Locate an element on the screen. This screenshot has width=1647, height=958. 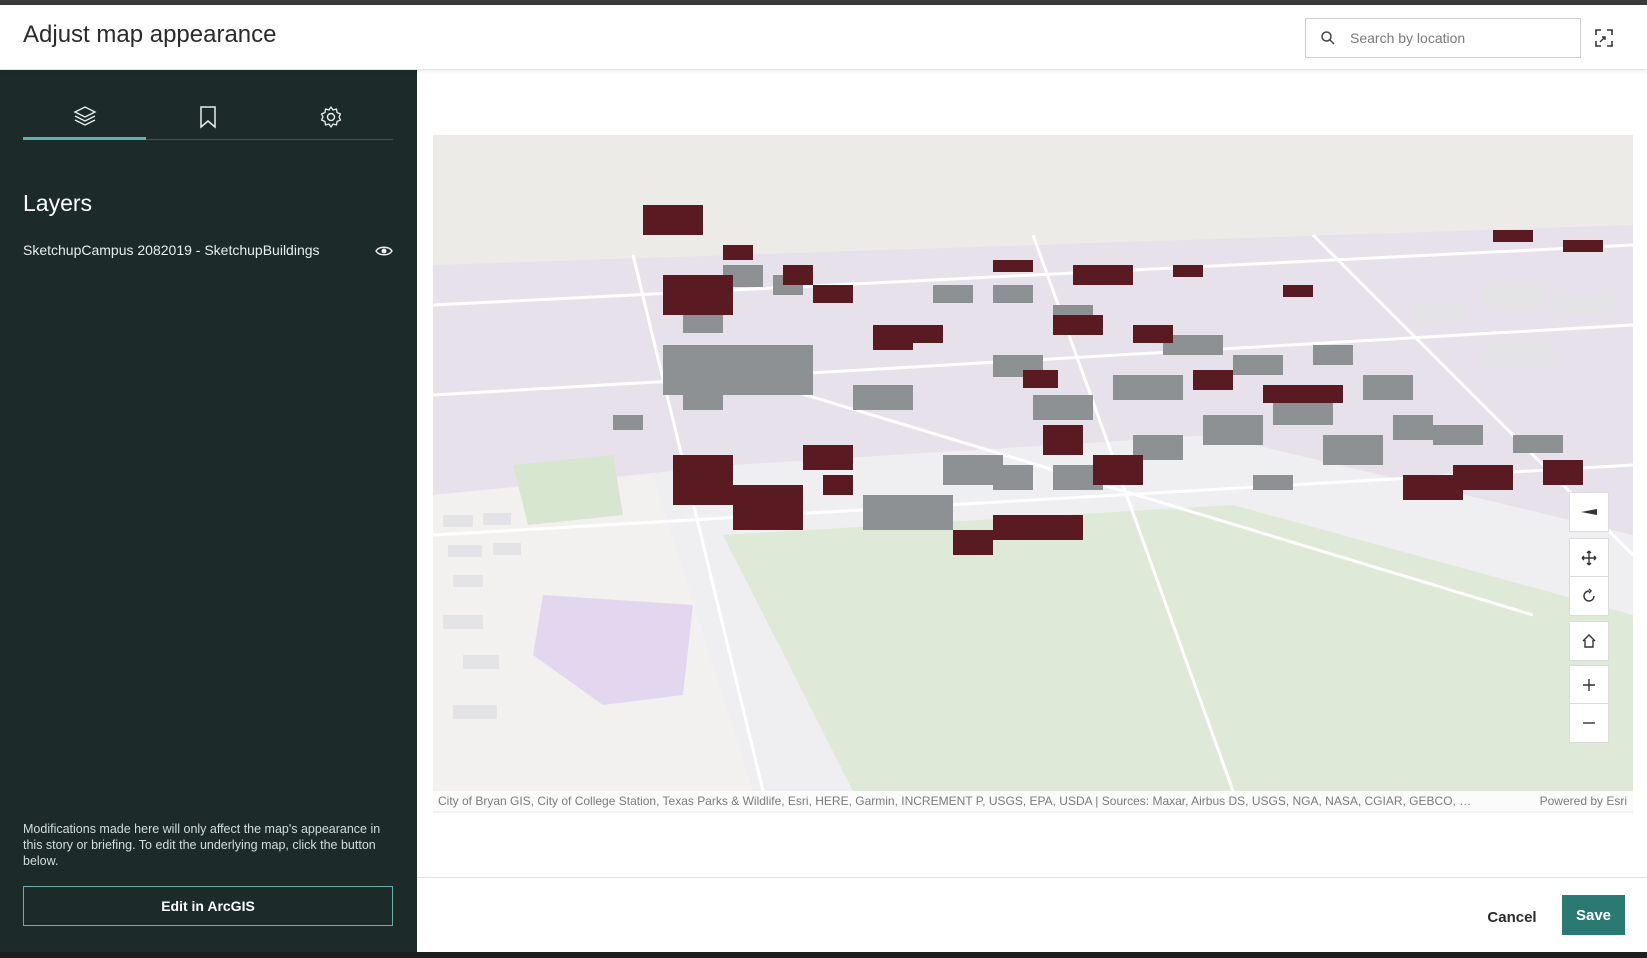
sidebar-tabs is located at coordinates (208, 117).